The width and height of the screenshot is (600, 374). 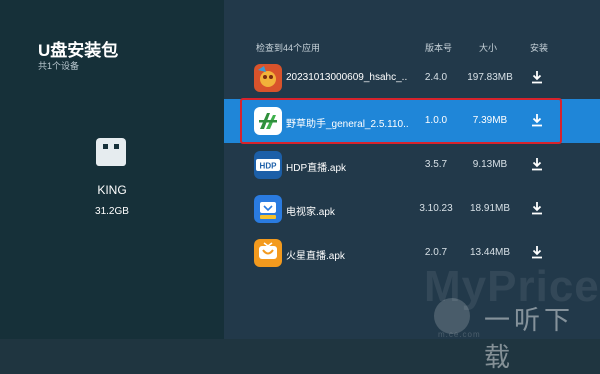 What do you see at coordinates (268, 78) in the screenshot?
I see `game-app-icon` at bounding box center [268, 78].